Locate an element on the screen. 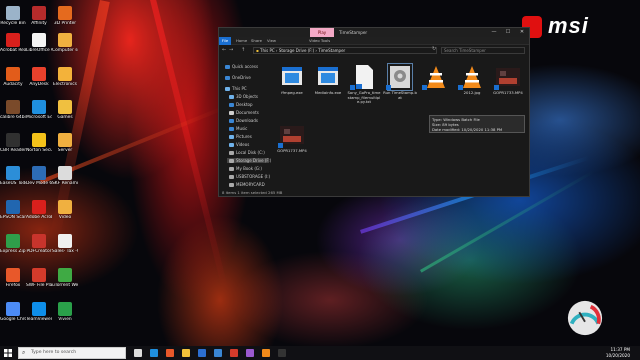  desktop-icon: Recycle Bin is located at coordinates (13, 16).